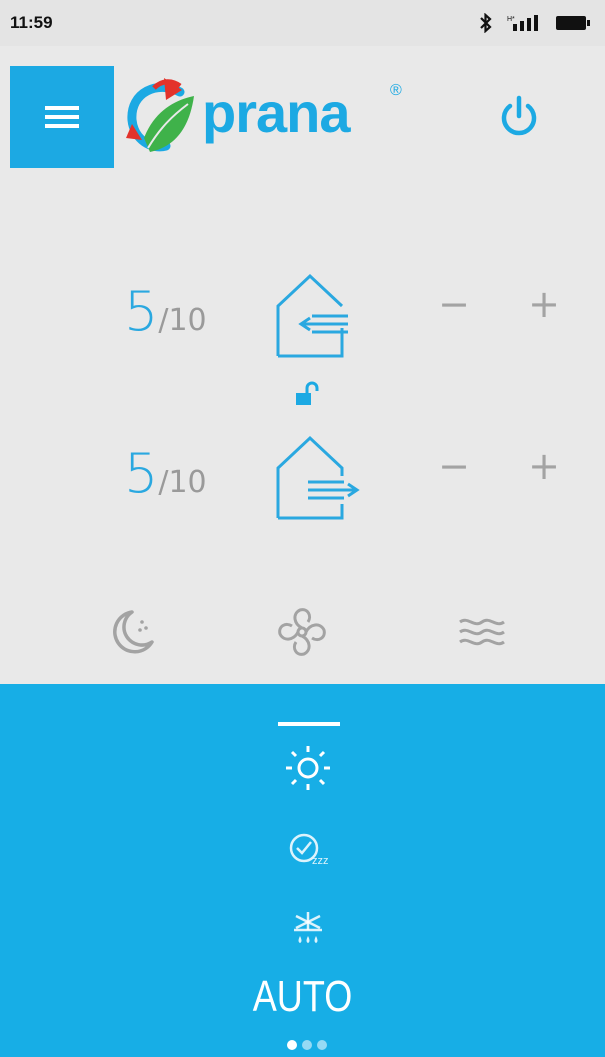 Image resolution: width=605 pixels, height=1057 pixels. Describe the element at coordinates (522, 23) in the screenshot. I see `signal-icon: H*` at that location.